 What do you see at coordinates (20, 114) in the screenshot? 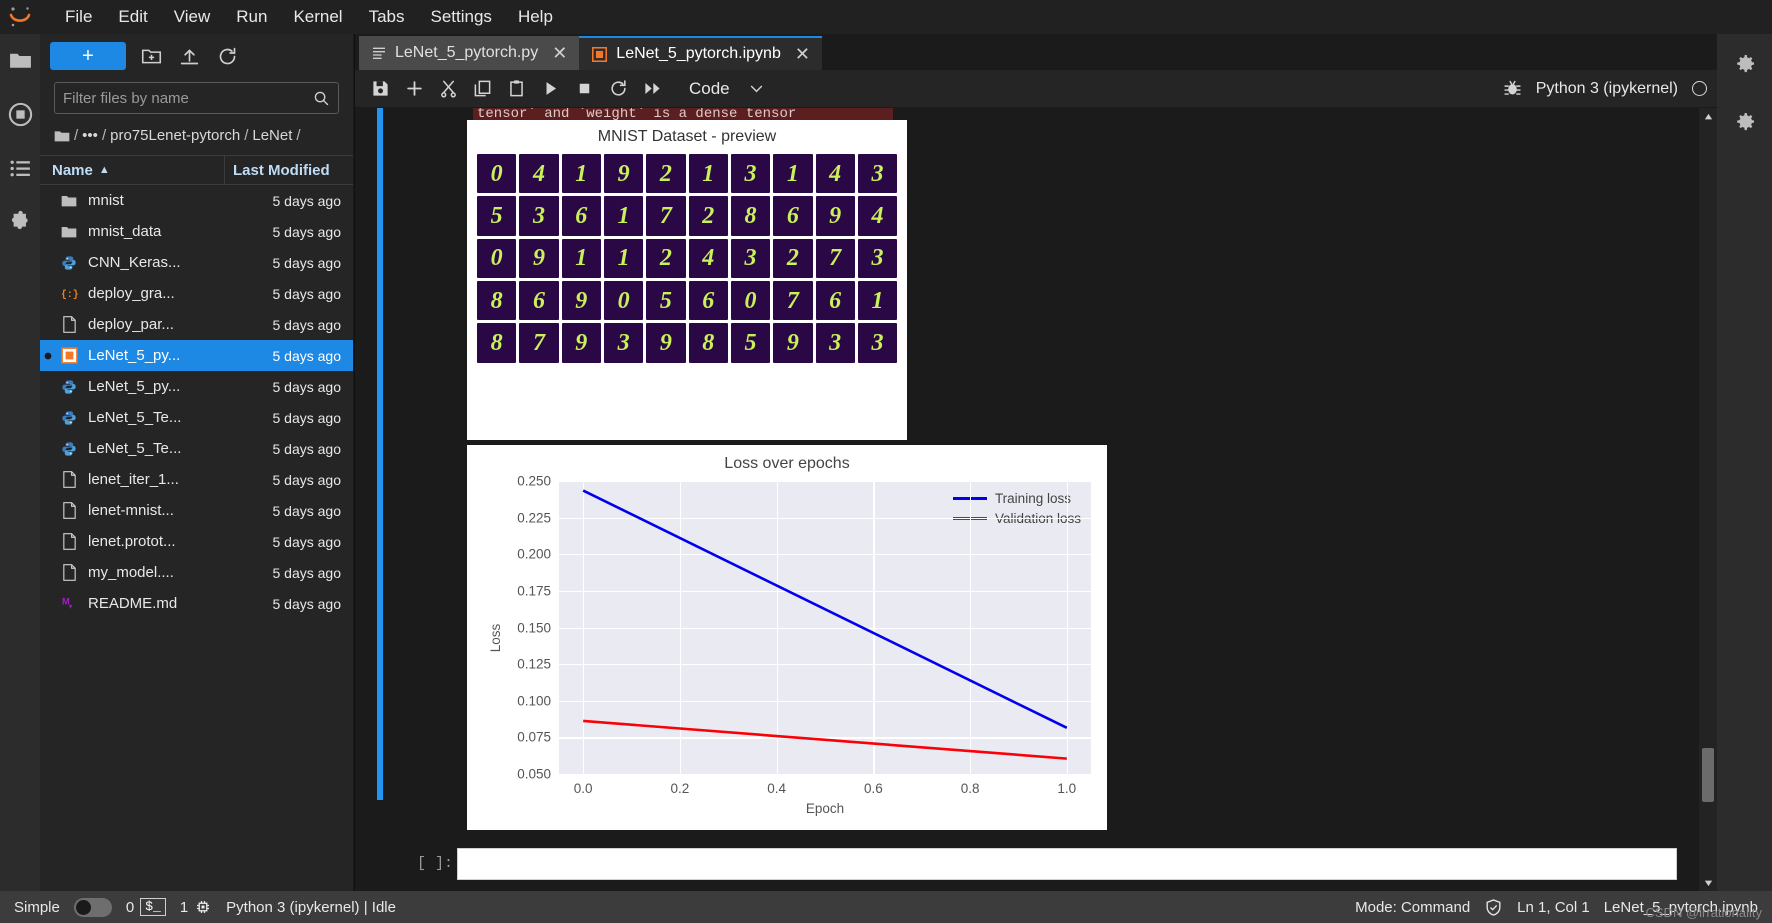
I see `running-terminals-icon` at bounding box center [20, 114].